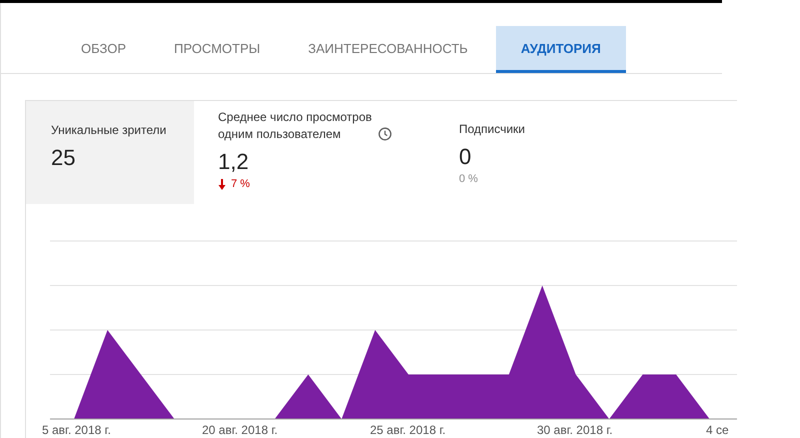 Image resolution: width=800 pixels, height=438 pixels. Describe the element at coordinates (492, 129) in the screenshot. I see `metric-title: Подписчики` at that location.